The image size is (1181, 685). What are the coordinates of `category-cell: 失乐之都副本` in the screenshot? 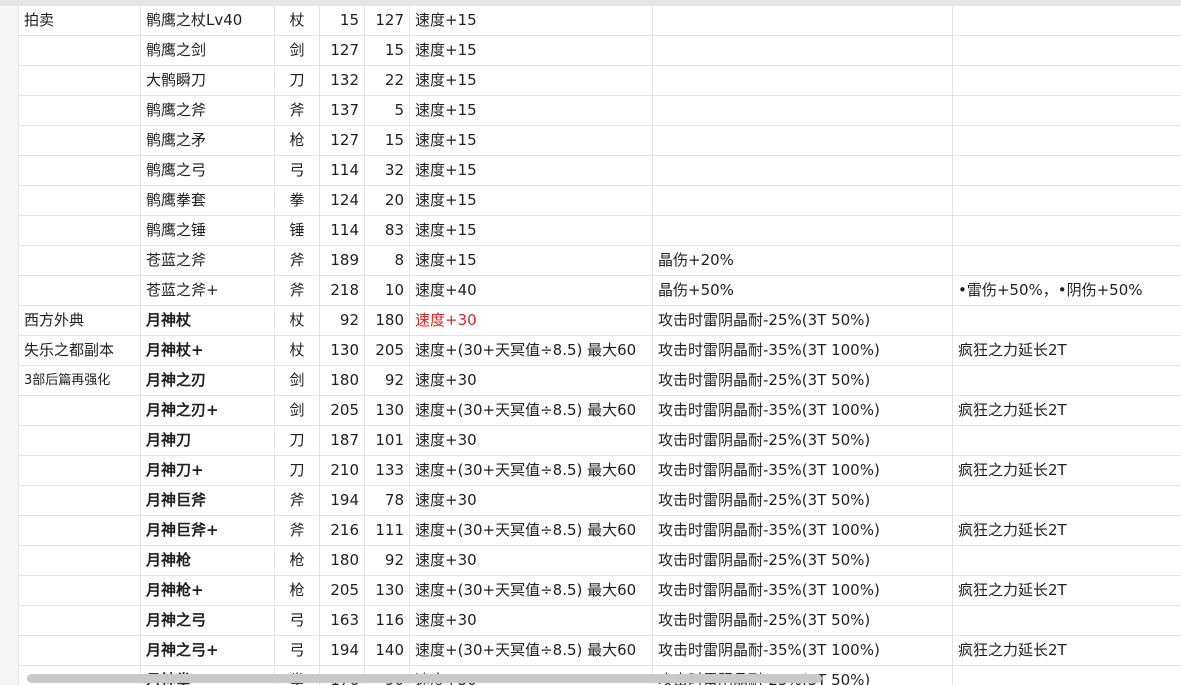 It's located at (80, 351).